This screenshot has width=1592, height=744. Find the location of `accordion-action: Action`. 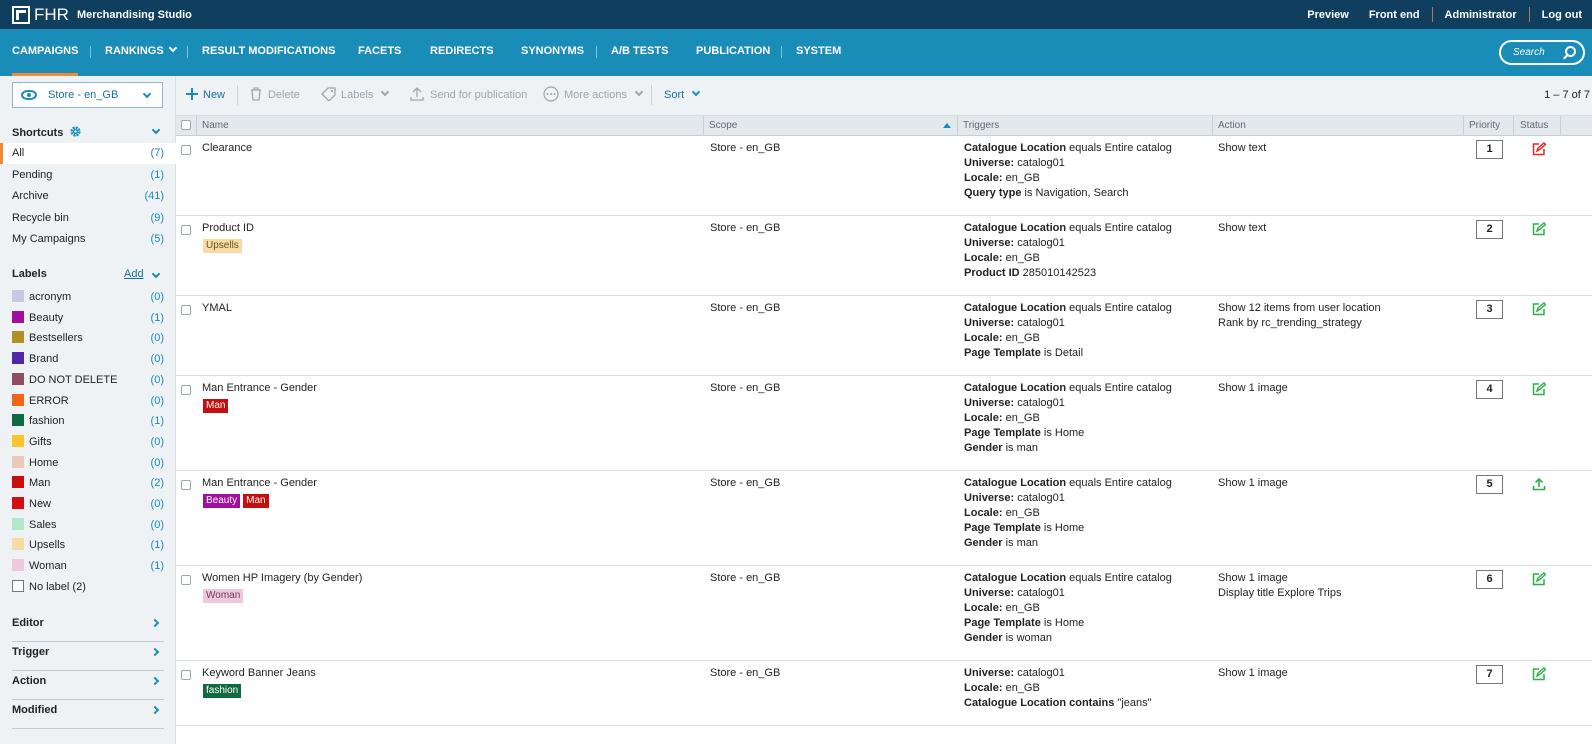

accordion-action: Action is located at coordinates (88, 685).